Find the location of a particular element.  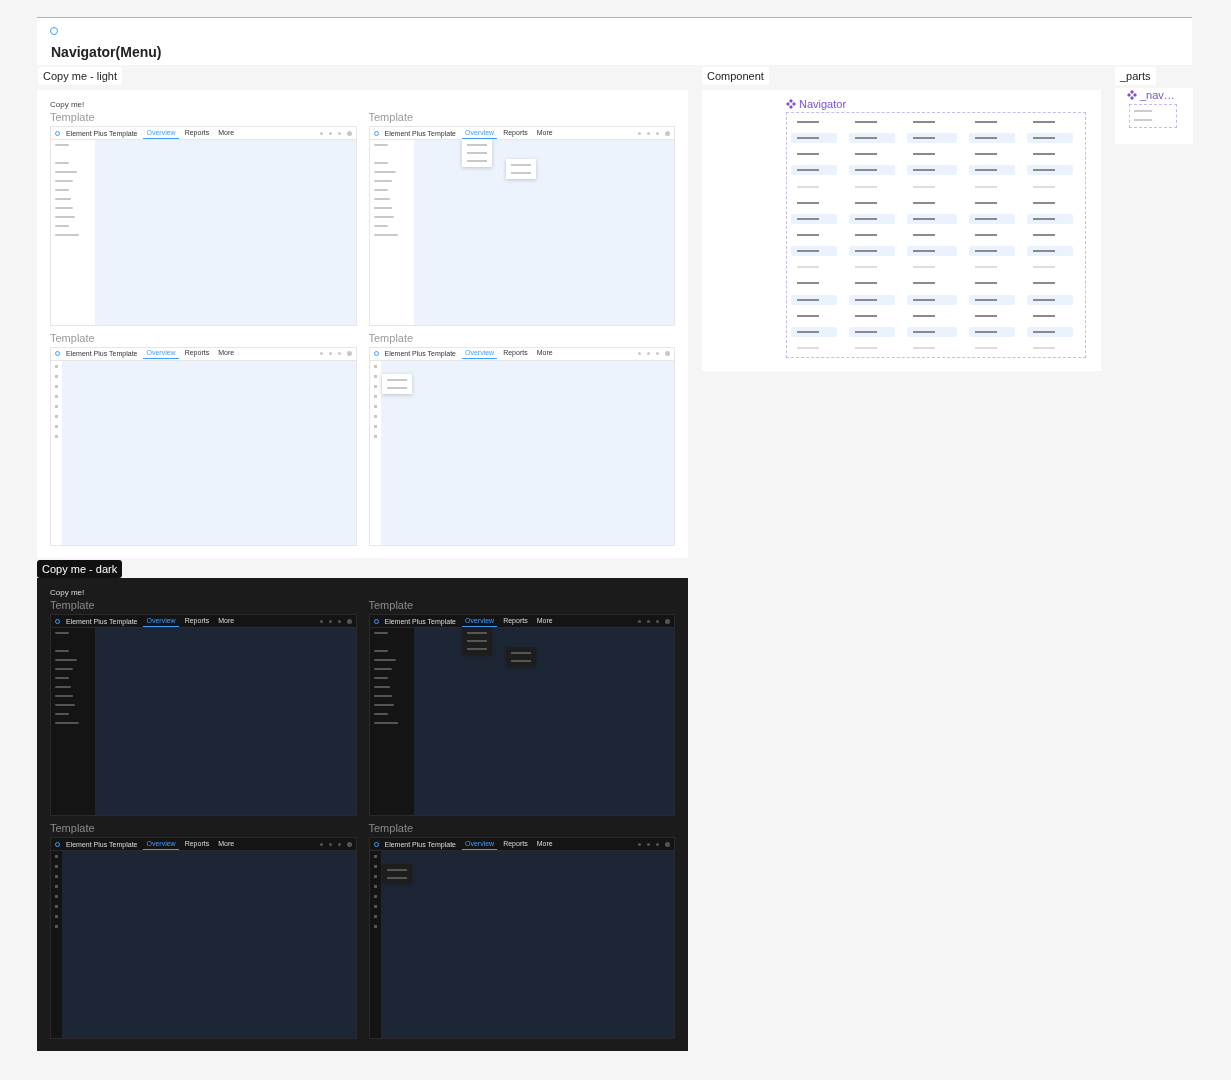

page-title: Navigator(Menu) is located at coordinates (106, 52).